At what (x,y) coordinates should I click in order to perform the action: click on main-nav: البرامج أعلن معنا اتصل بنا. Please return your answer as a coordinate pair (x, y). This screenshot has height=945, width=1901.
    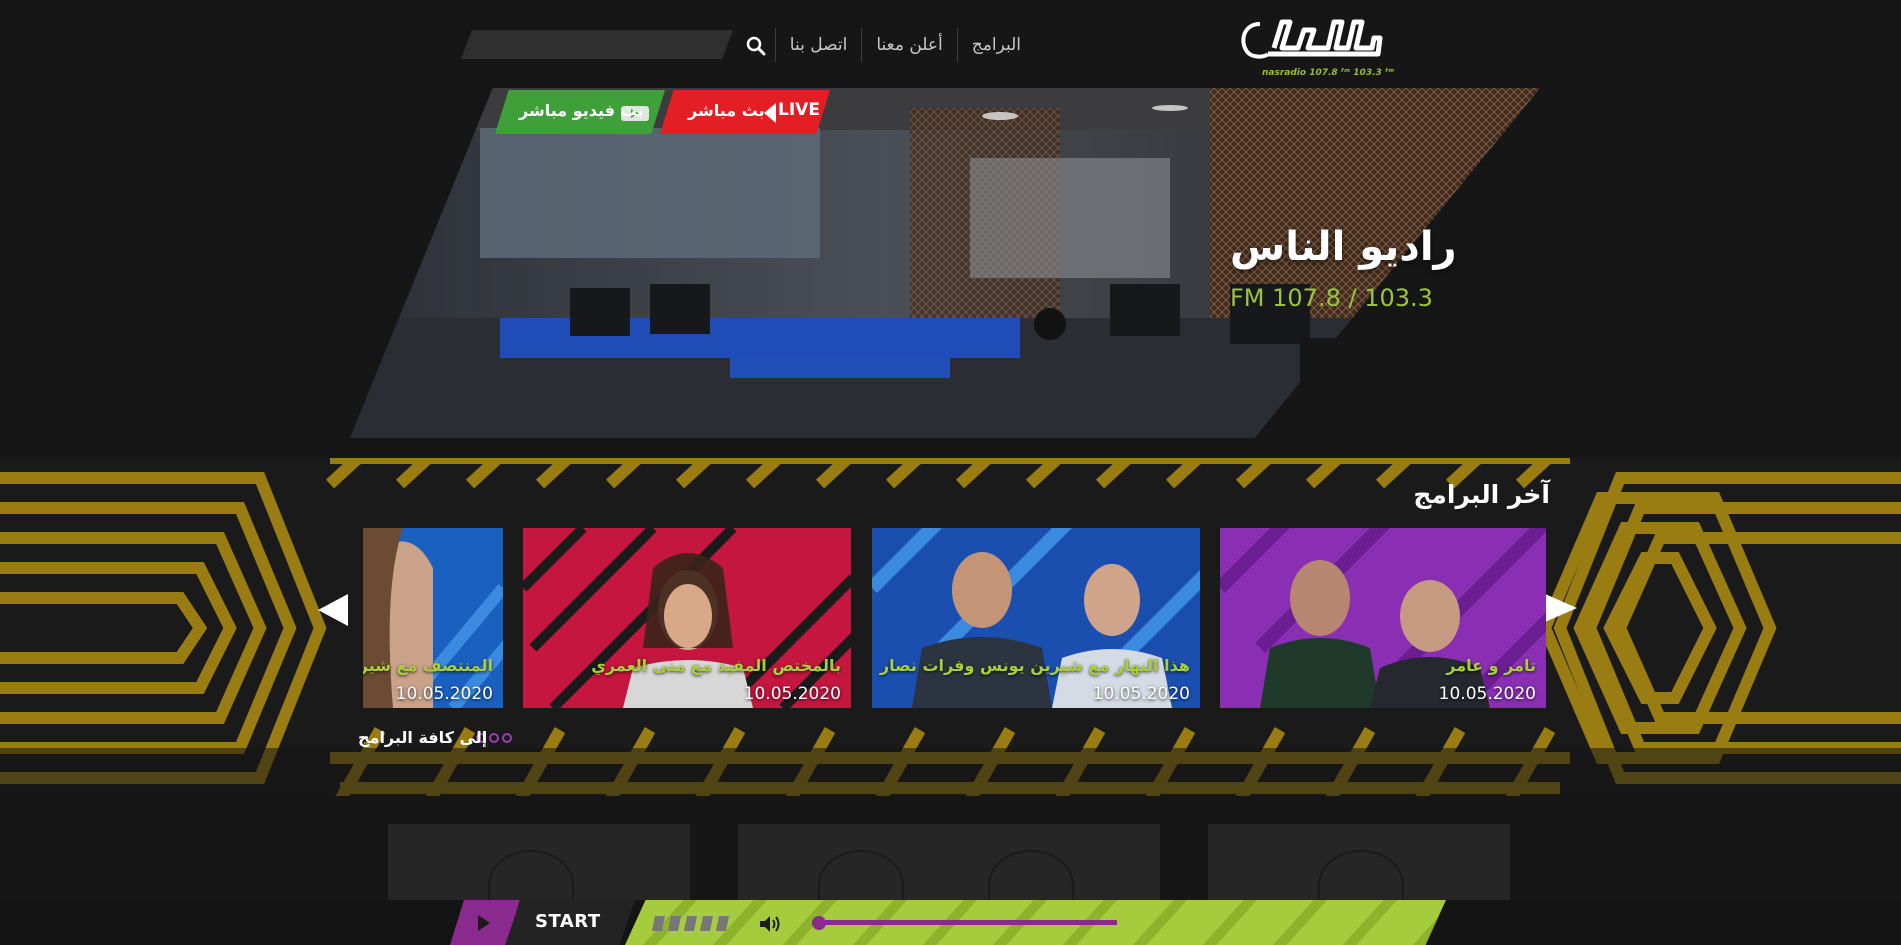
    Looking at the image, I should click on (904, 45).